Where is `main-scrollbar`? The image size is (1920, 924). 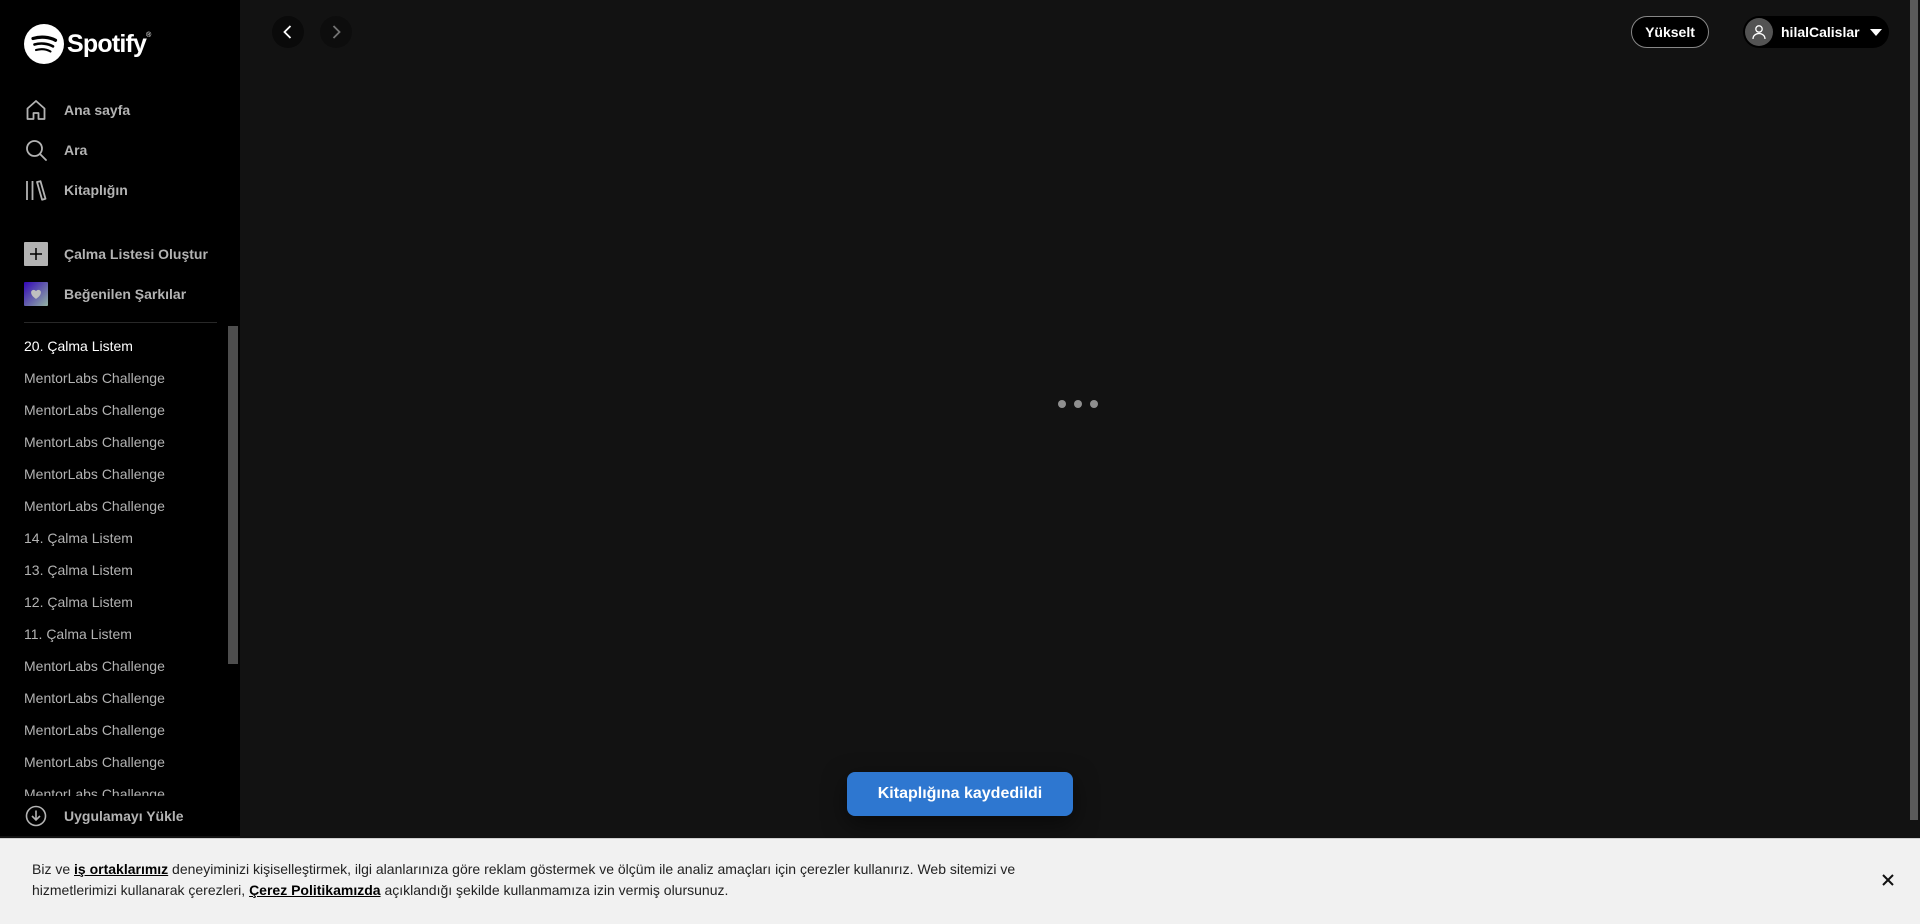 main-scrollbar is located at coordinates (1914, 418).